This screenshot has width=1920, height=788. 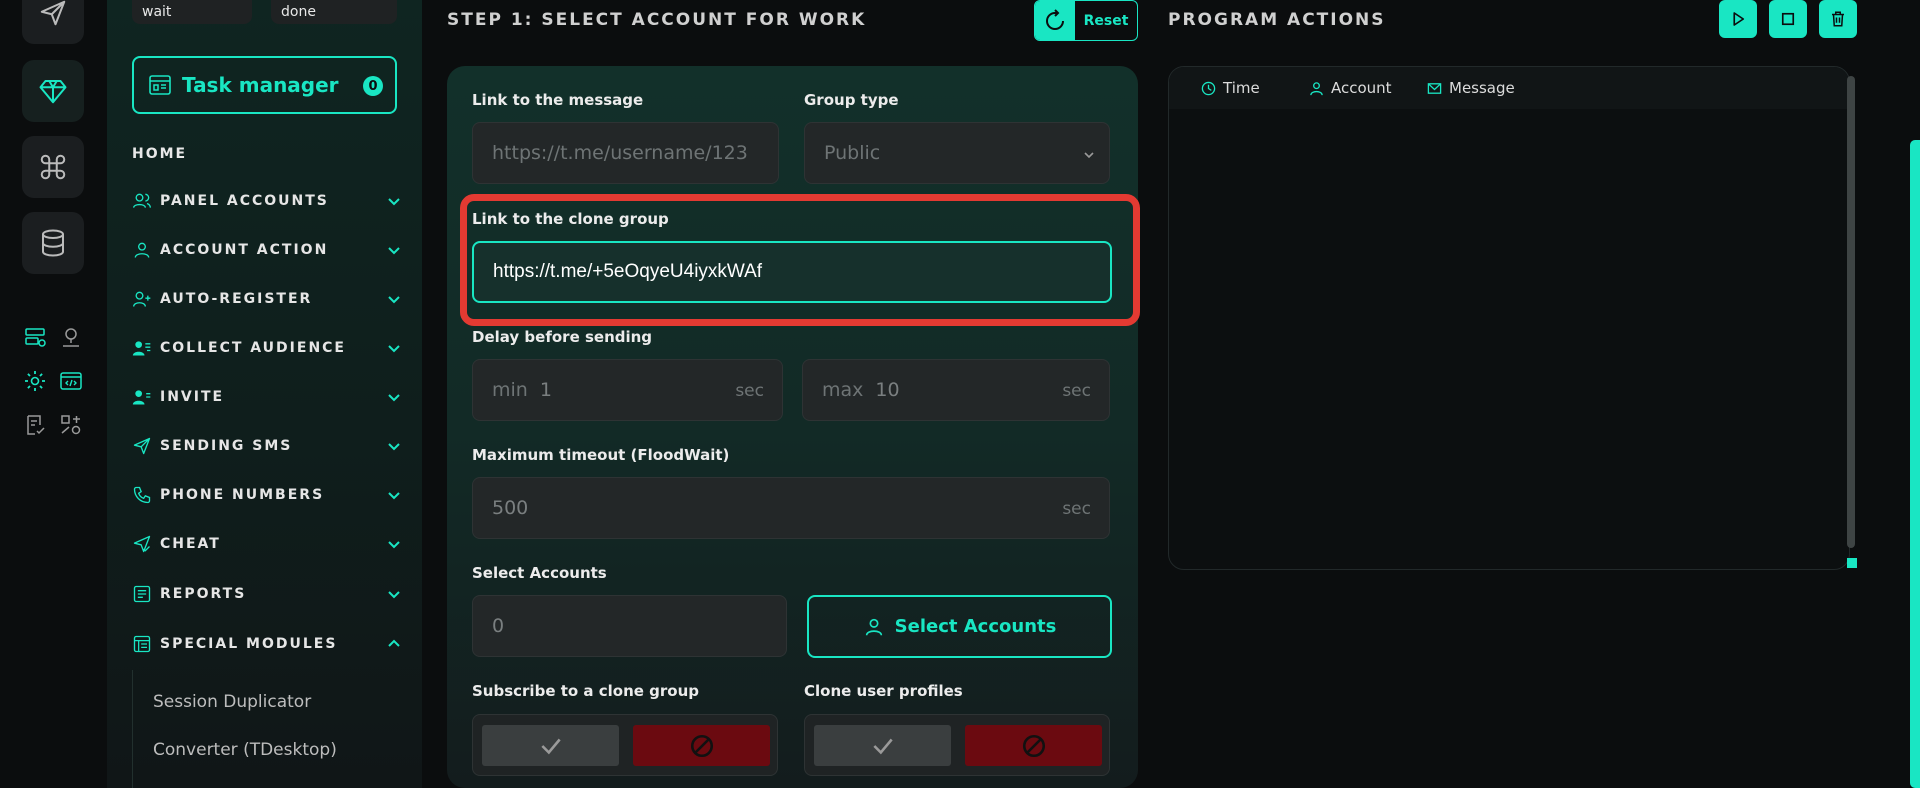 What do you see at coordinates (260, 85) in the screenshot?
I see `task-manager-label: Task manager` at bounding box center [260, 85].